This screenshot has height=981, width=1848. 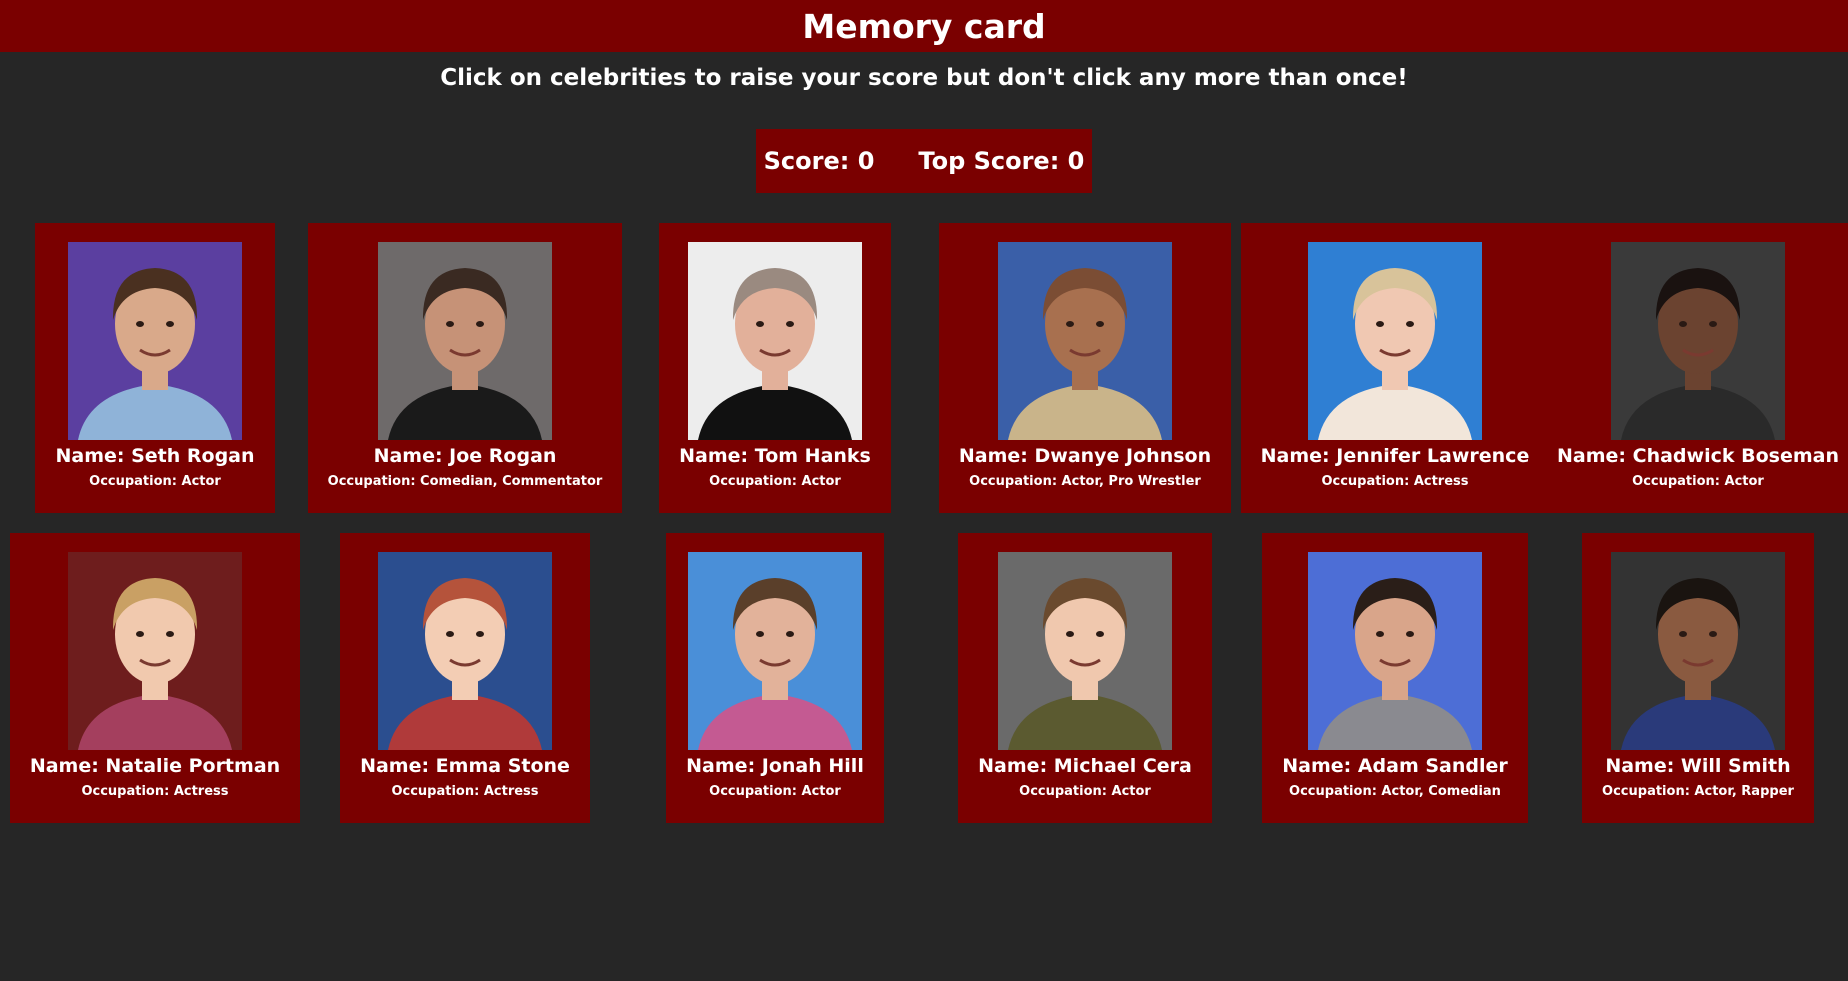 I want to click on celebrity-card: Name: Chadwick Boseman Occupation: Actor, so click(x=1692, y=368).